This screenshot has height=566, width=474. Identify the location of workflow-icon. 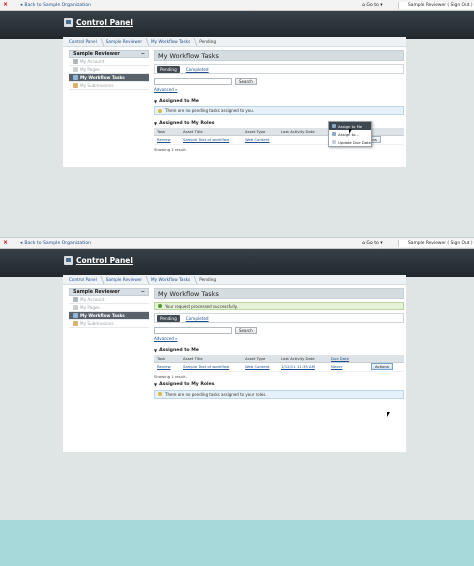
(75, 315).